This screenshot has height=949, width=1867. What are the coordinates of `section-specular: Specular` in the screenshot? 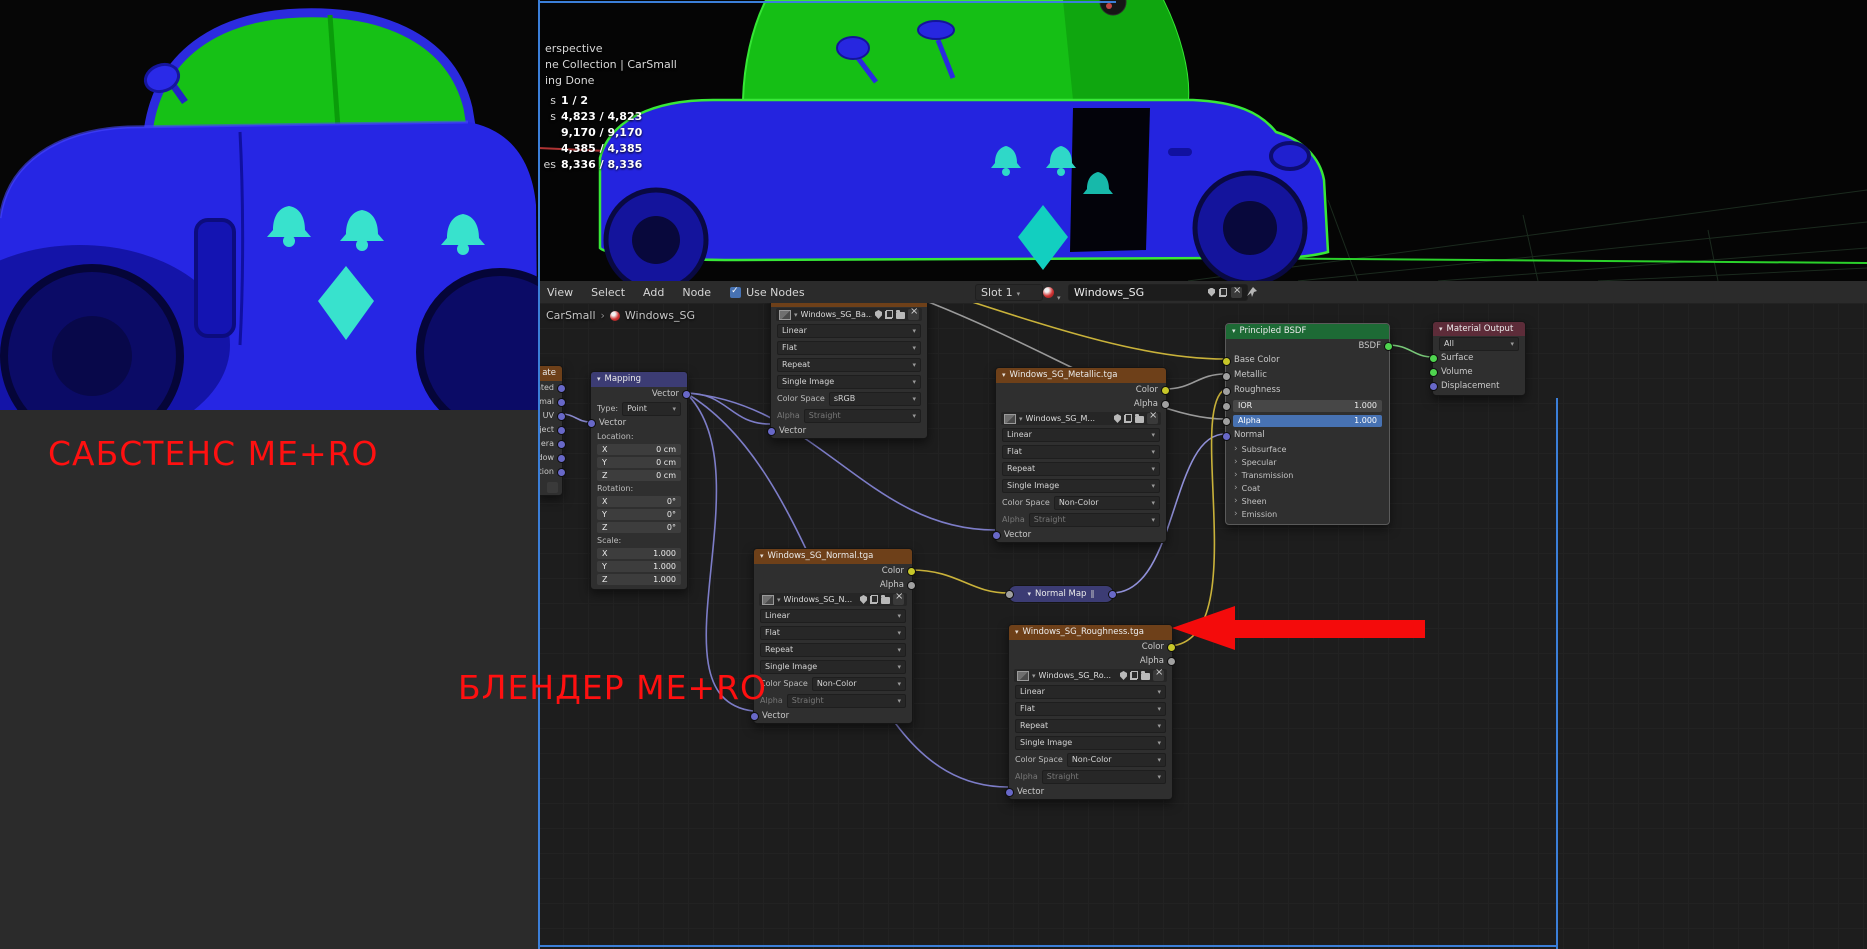 It's located at (1307, 462).